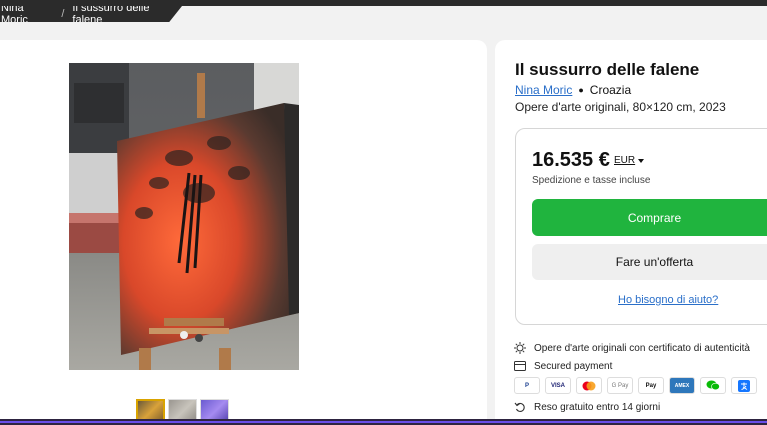 This screenshot has width=767, height=425. I want to click on payment-methods: P VISA G Pay Pay AMEX, so click(635, 385).